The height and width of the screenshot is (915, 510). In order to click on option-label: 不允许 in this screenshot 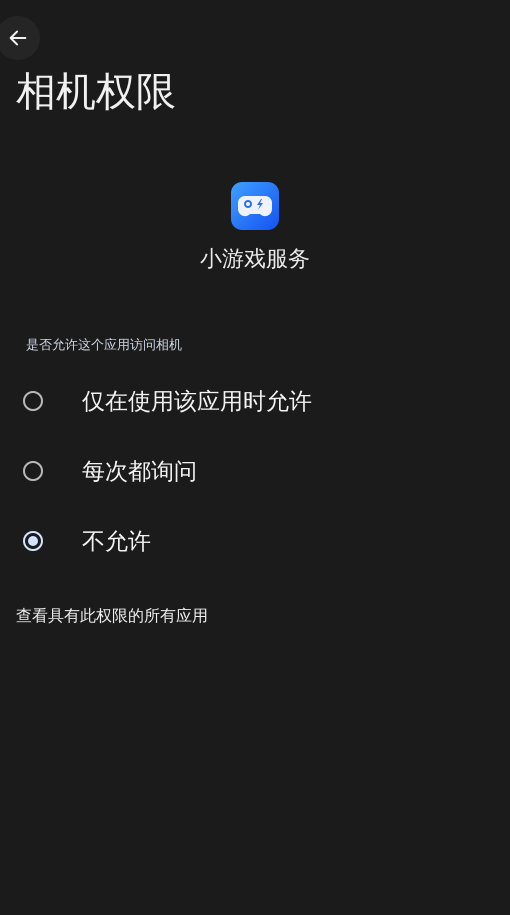, I will do `click(116, 542)`.